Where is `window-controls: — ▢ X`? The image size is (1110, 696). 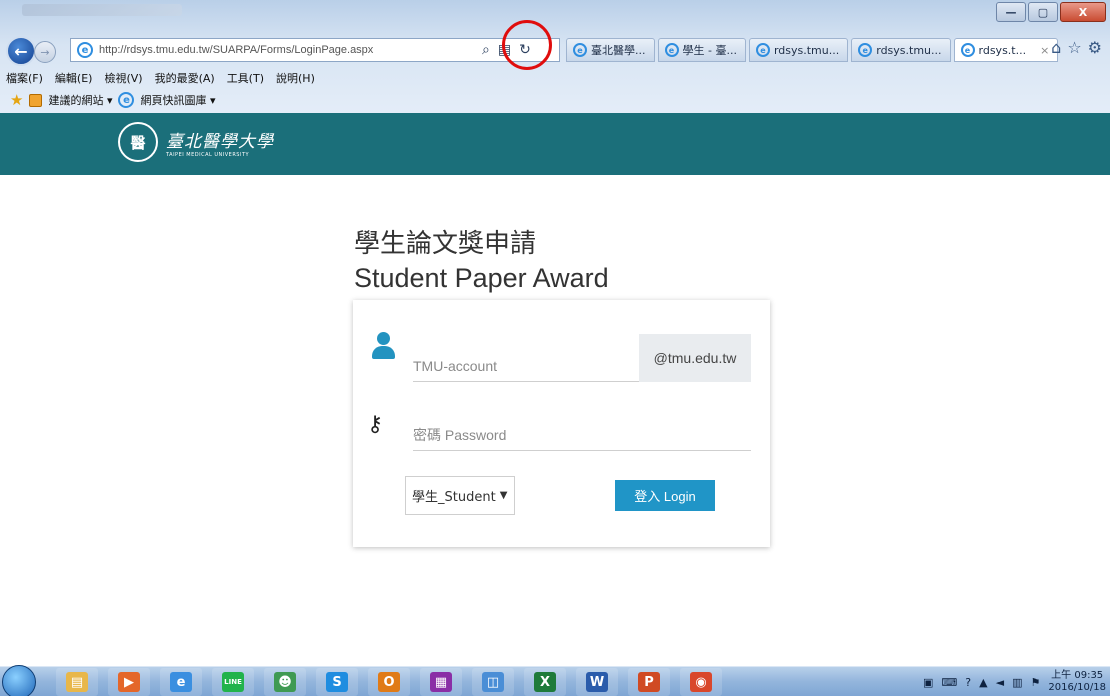
window-controls: — ▢ X is located at coordinates (1051, 12).